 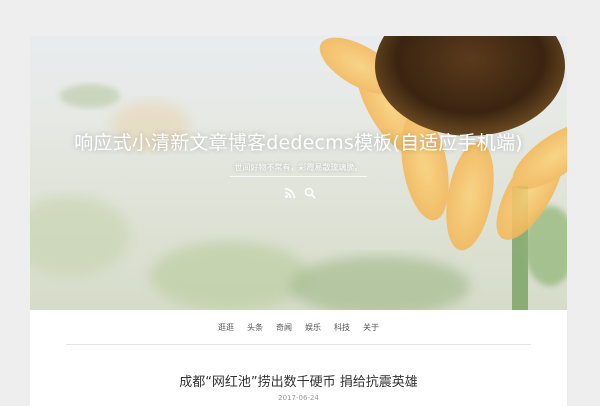 What do you see at coordinates (313, 327) in the screenshot?
I see `nav-item-yule: 娱乐` at bounding box center [313, 327].